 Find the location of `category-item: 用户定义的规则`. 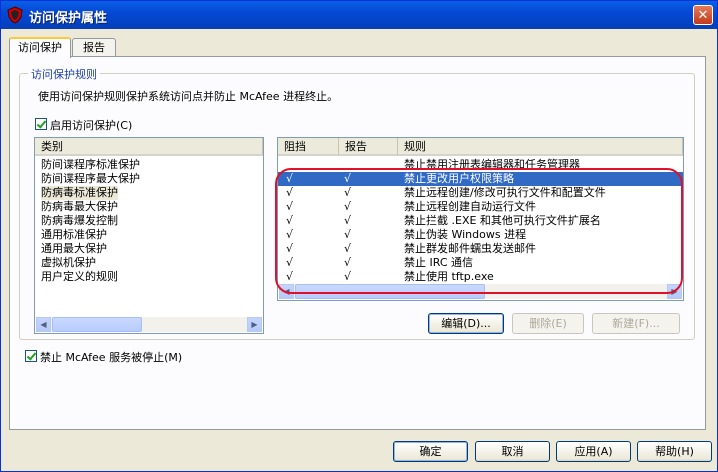

category-item: 用户定义的规则 is located at coordinates (79, 277).